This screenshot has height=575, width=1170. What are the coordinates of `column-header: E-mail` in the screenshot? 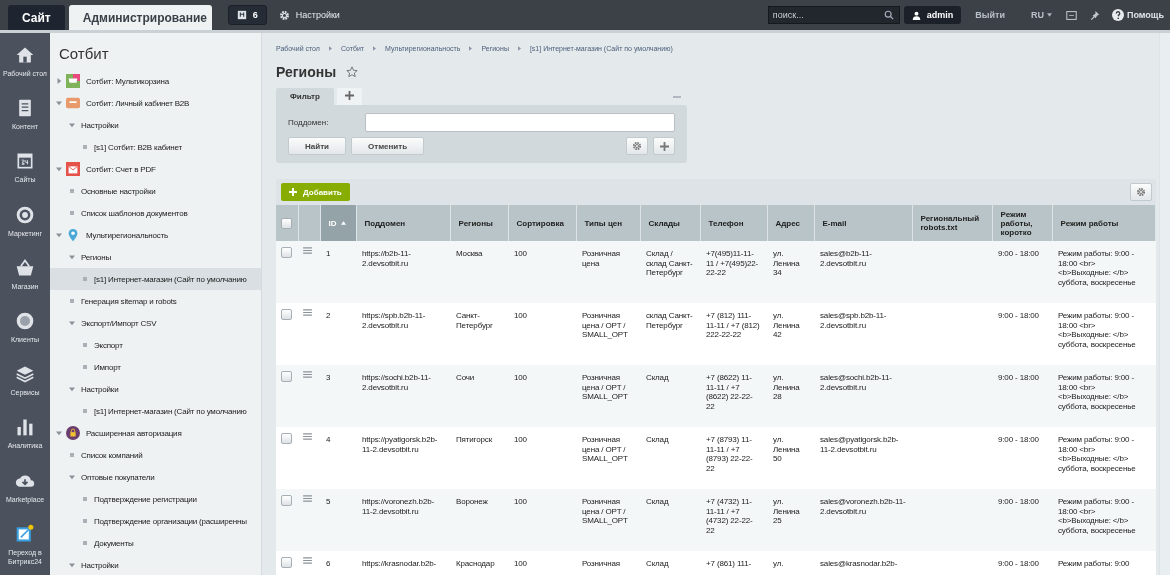 It's located at (863, 223).